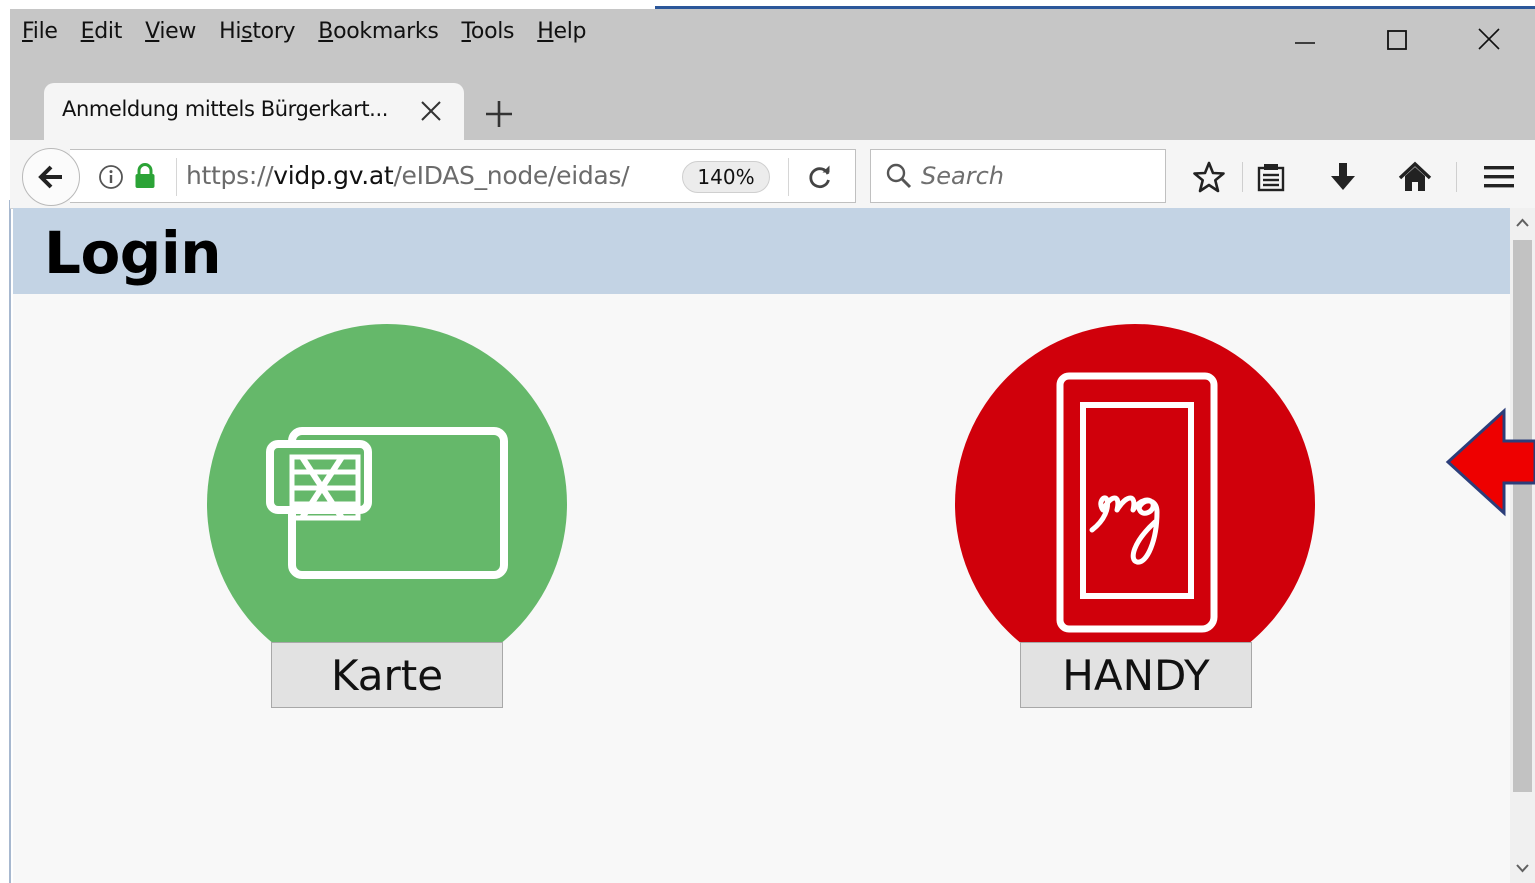 The height and width of the screenshot is (883, 1535). What do you see at coordinates (230, 175) in the screenshot?
I see `url-scheme: https://` at bounding box center [230, 175].